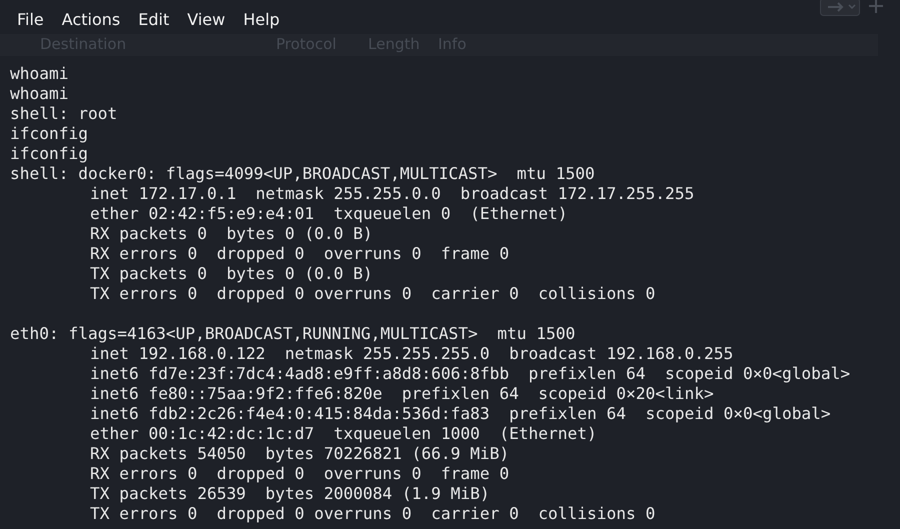  What do you see at coordinates (460, 413) in the screenshot?
I see `terminal-line: inet6 fdb2:2c26:f4e4:0:415:84da:536d:fa83 prefixlen 64 scopeid 0×0<global>` at bounding box center [460, 413].